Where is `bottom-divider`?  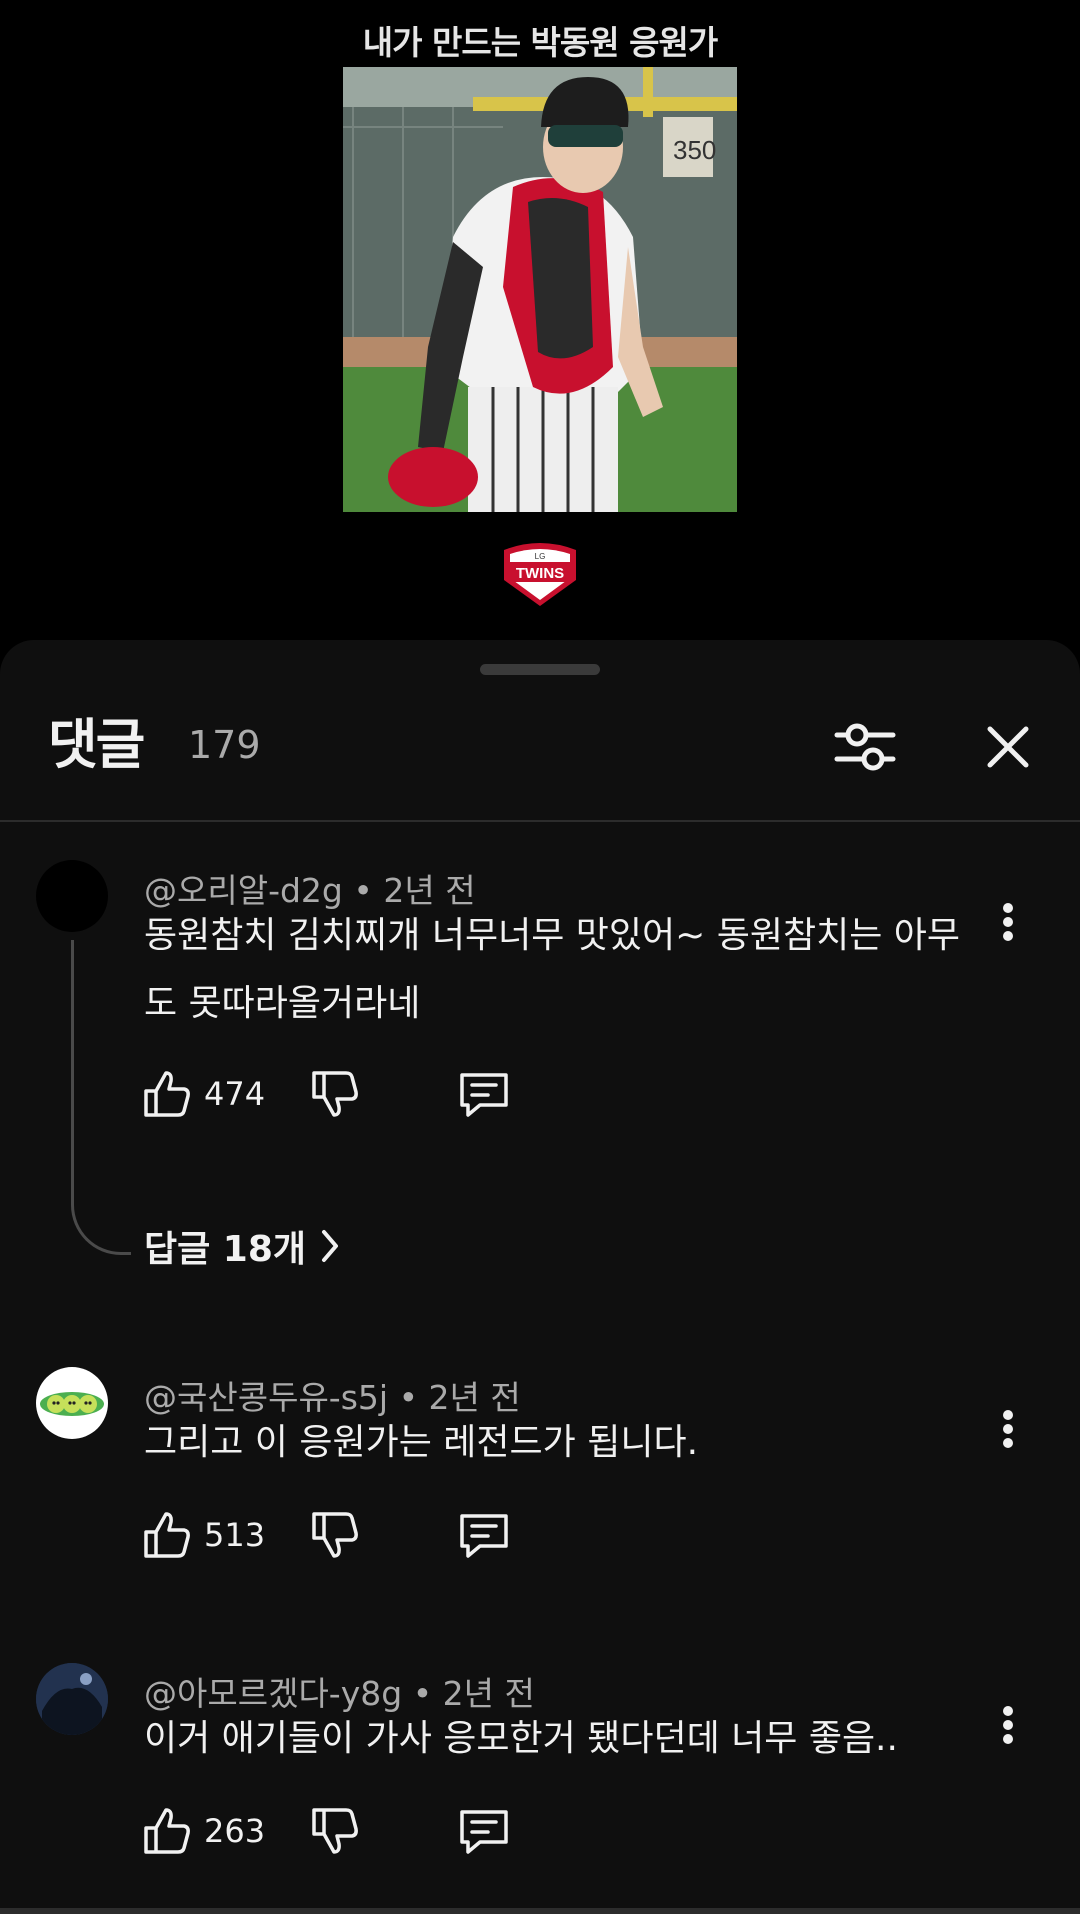 bottom-divider is located at coordinates (540, 1911).